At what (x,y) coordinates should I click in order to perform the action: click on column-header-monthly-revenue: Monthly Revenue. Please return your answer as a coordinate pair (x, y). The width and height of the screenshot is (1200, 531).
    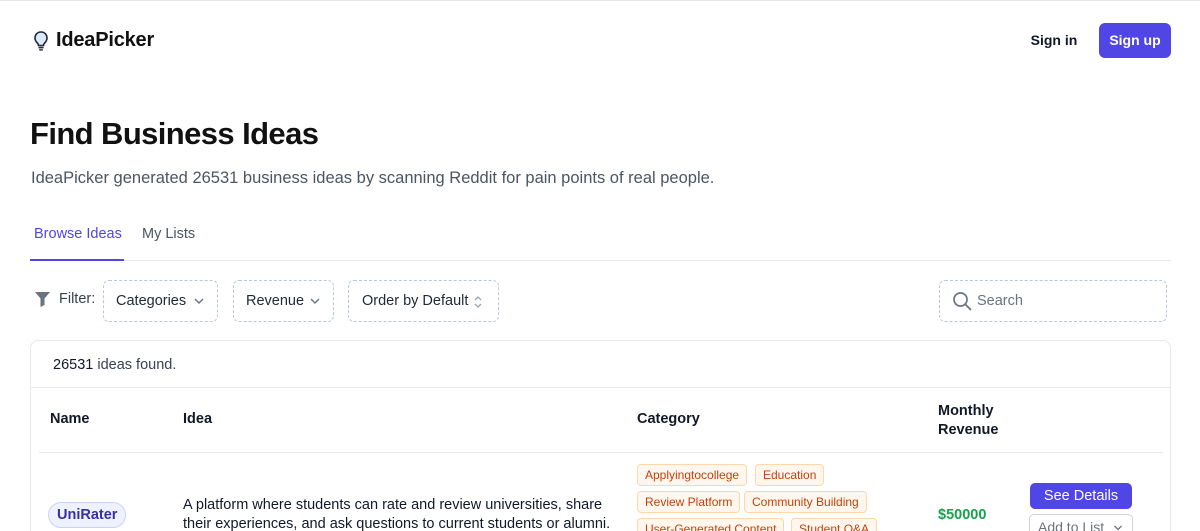
    Looking at the image, I should click on (968, 420).